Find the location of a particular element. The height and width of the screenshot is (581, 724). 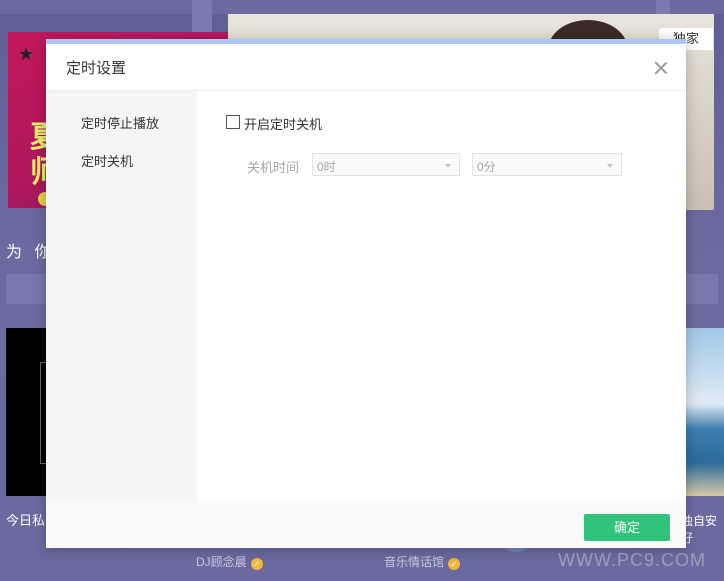

hour-select: 0时 is located at coordinates (386, 164).